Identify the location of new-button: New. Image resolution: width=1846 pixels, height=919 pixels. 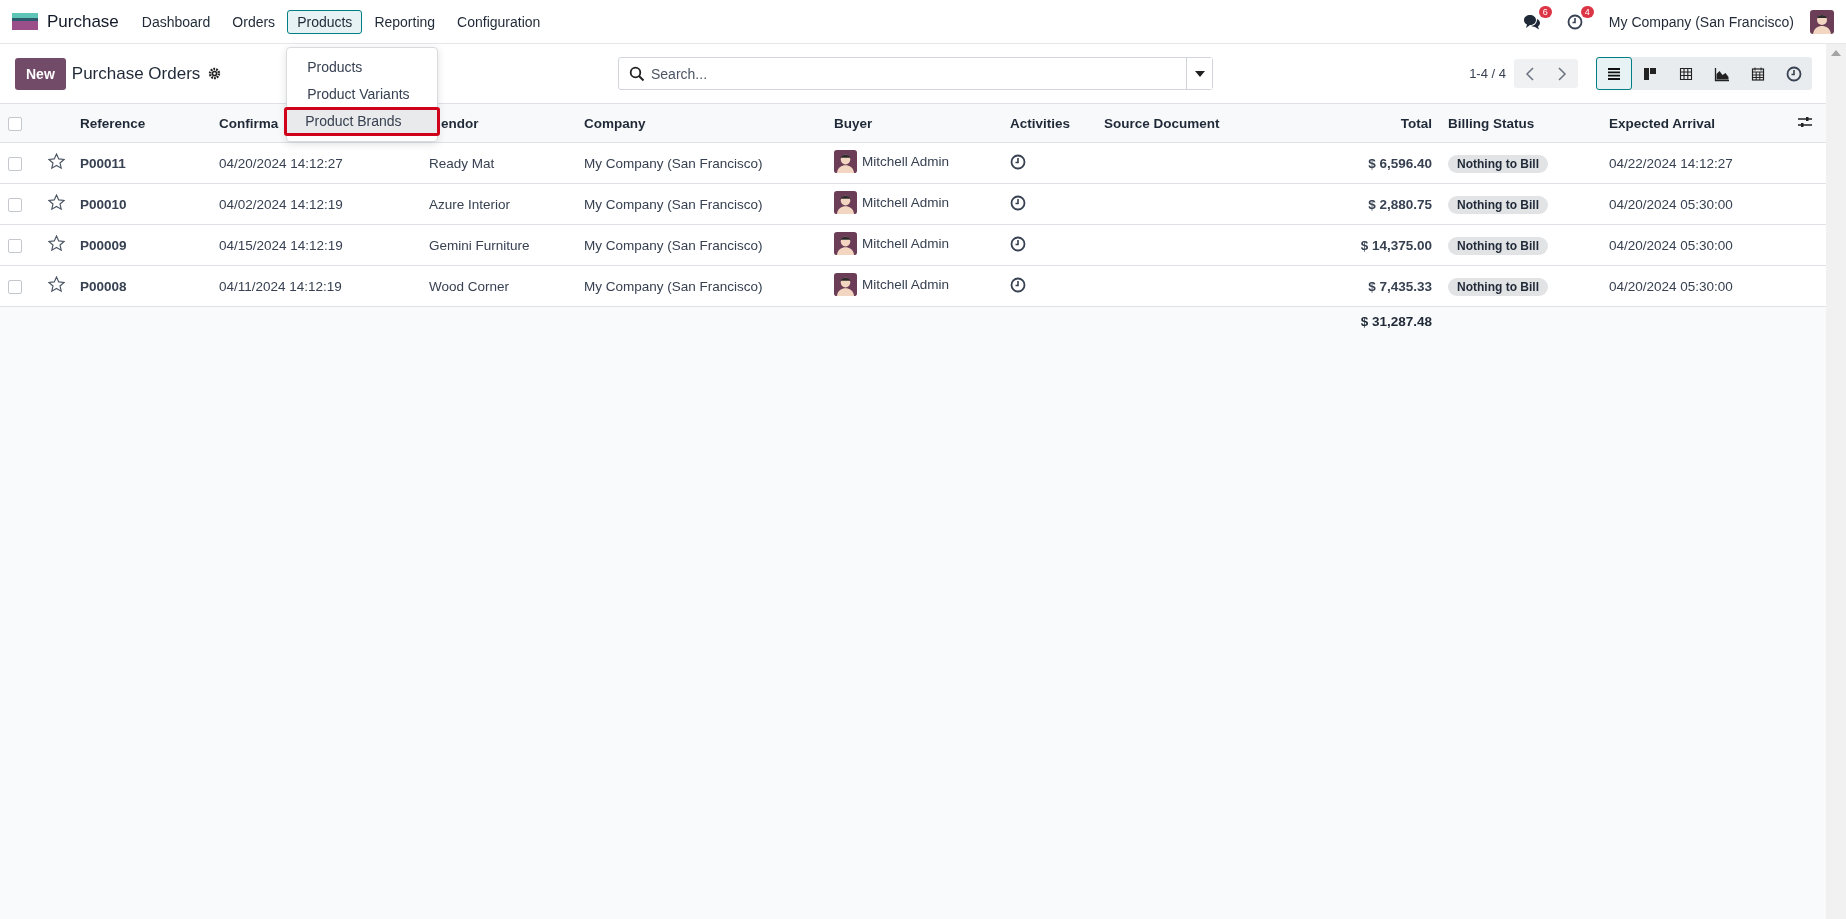
(40, 73).